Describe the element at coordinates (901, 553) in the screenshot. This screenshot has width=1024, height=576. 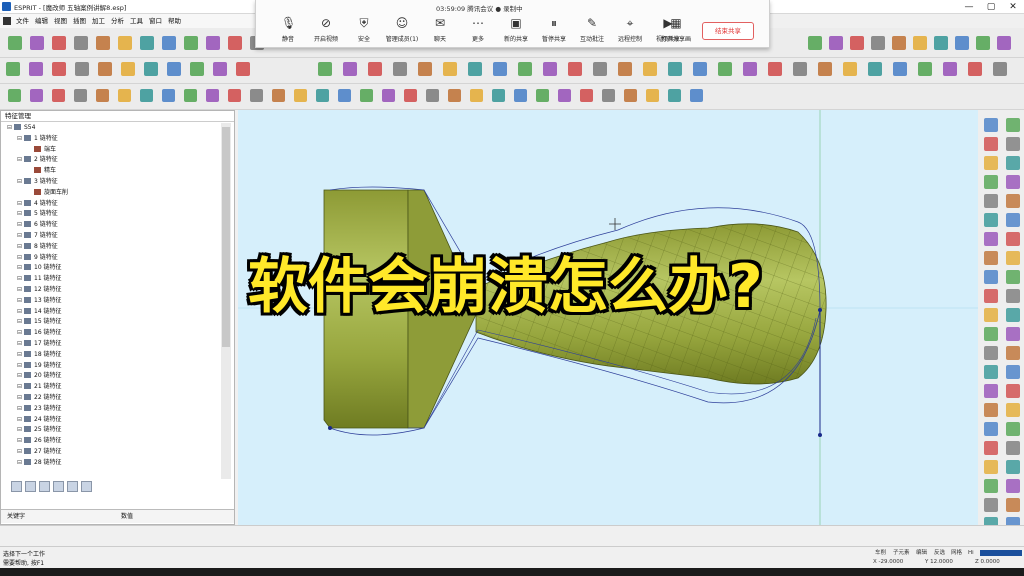
I see `status-button-subelement: 子元素` at that location.